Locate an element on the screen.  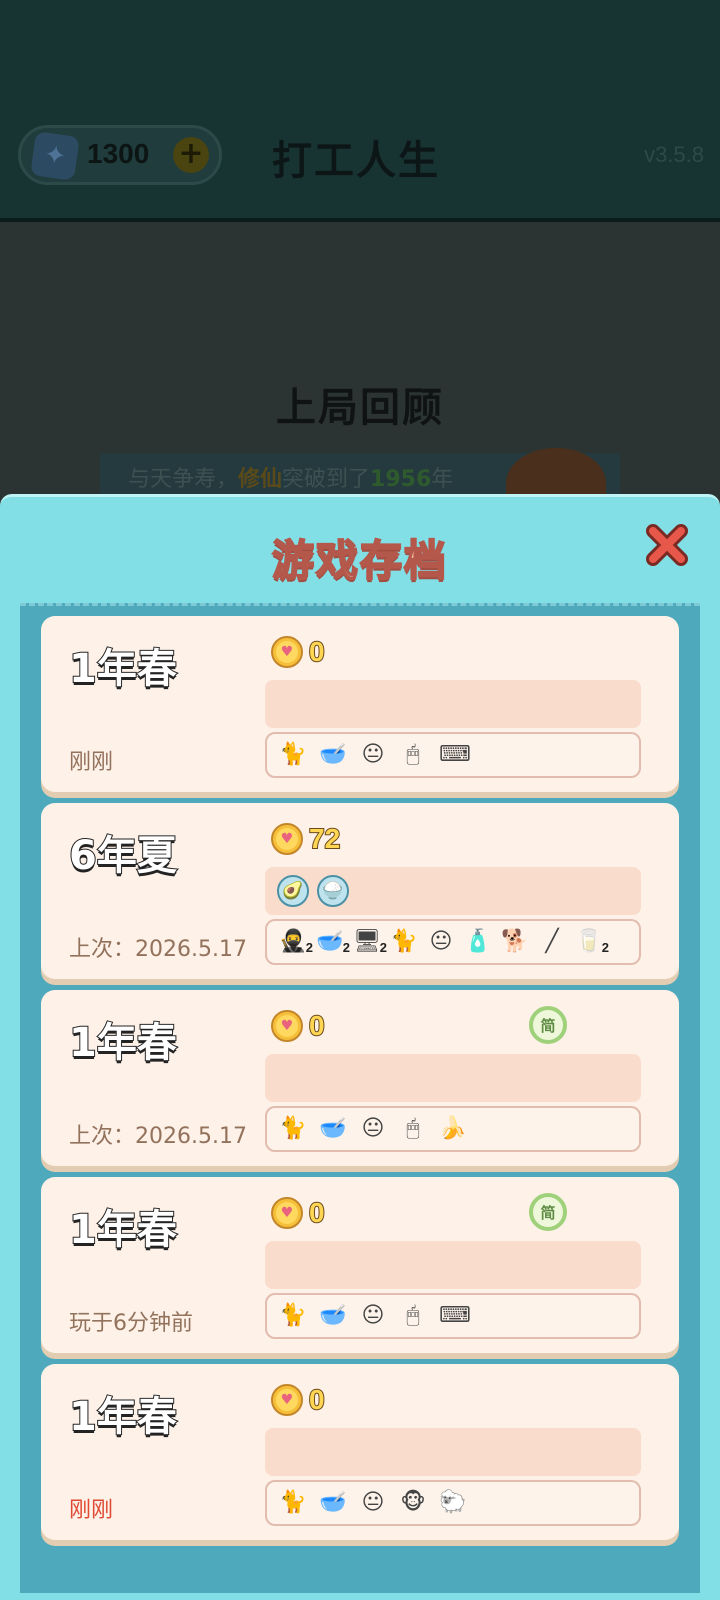
save-slot-card: 1年春上次：2026.5.17 ♥ 0 简 🐈 🥣 😐 🖱 🍌 is located at coordinates (360, 1078).